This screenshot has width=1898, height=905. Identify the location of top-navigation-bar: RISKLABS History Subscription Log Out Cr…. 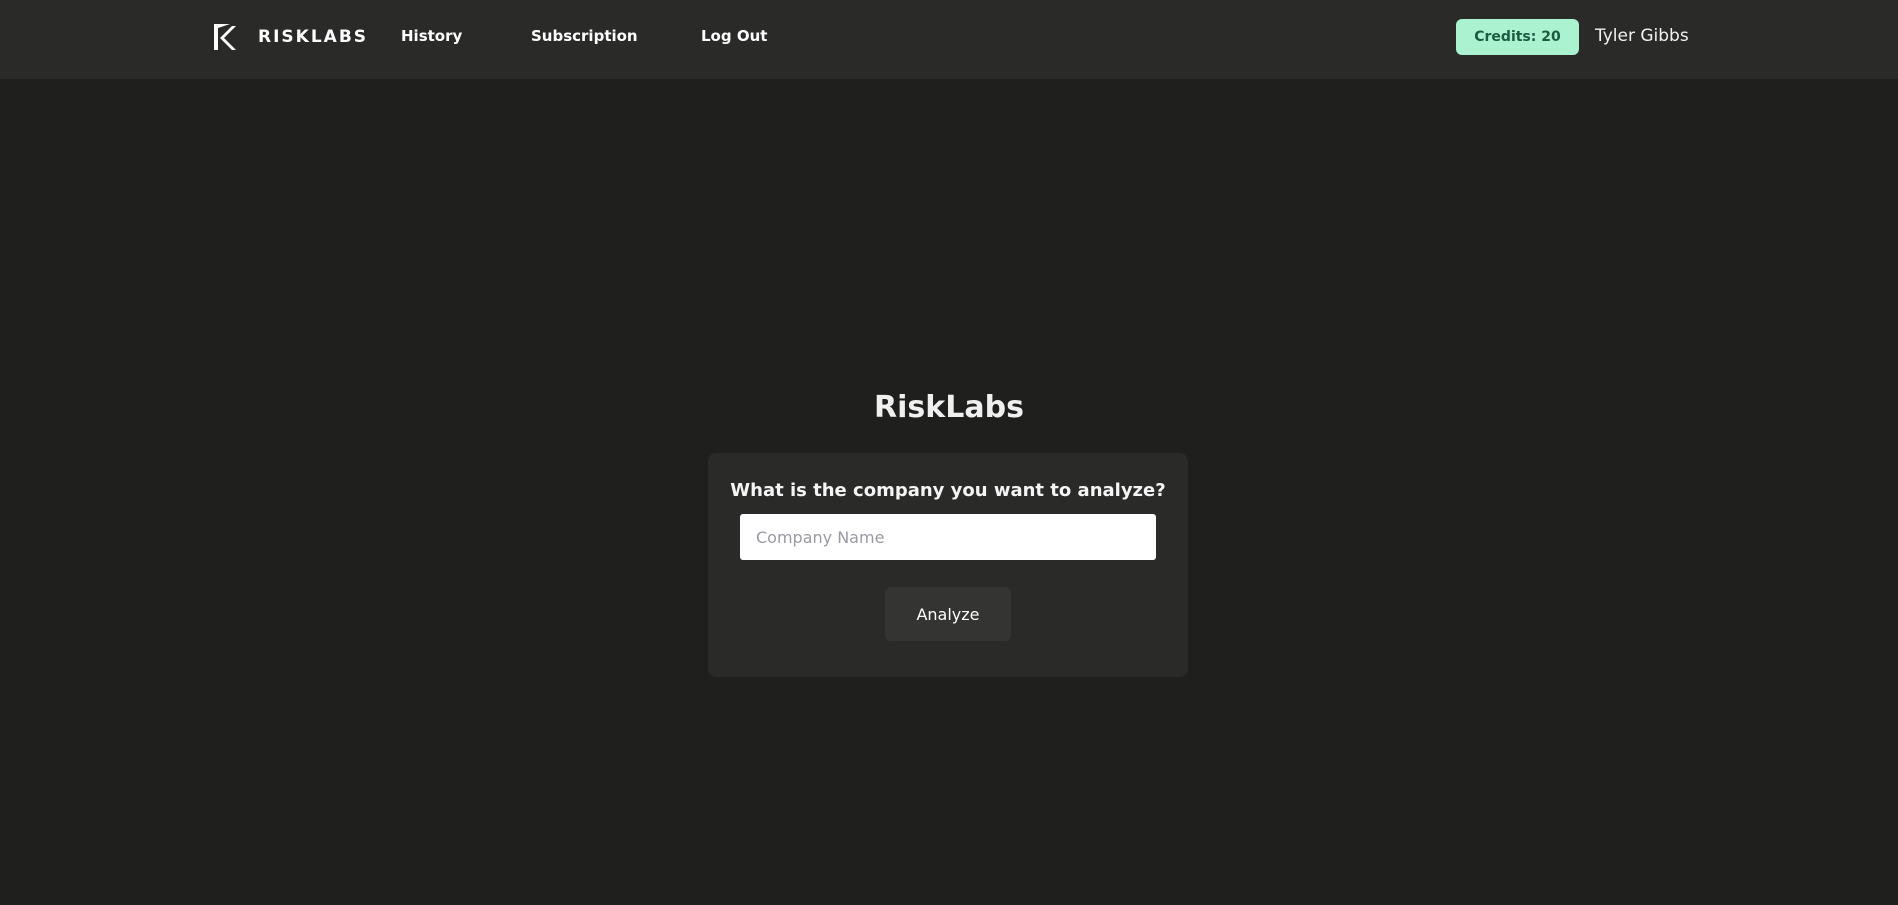
(949, 39).